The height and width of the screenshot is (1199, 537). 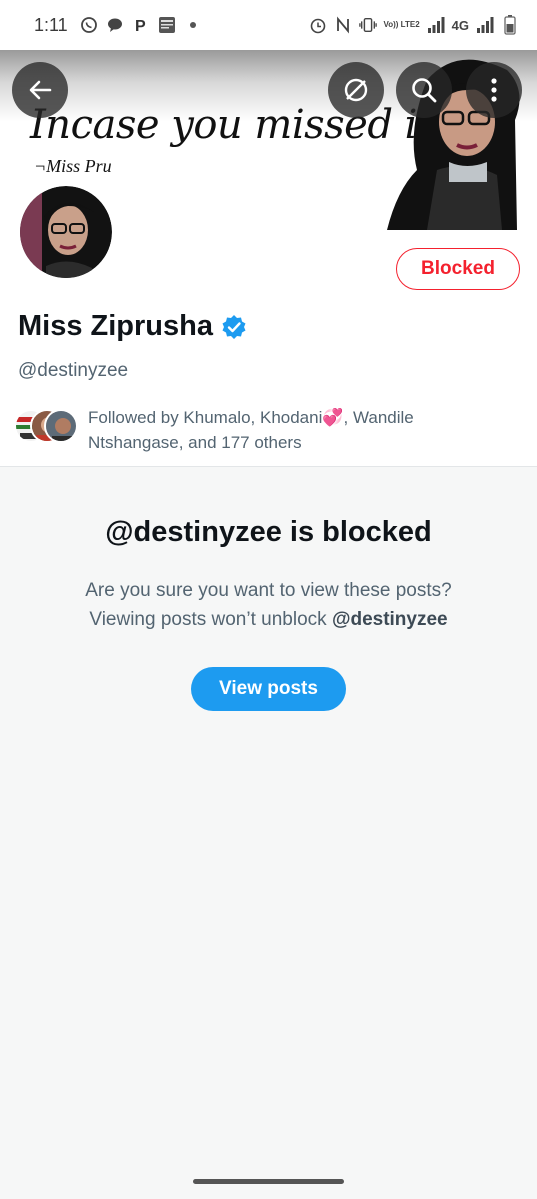 I want to click on vibrate-icon, so click(x=367, y=25).